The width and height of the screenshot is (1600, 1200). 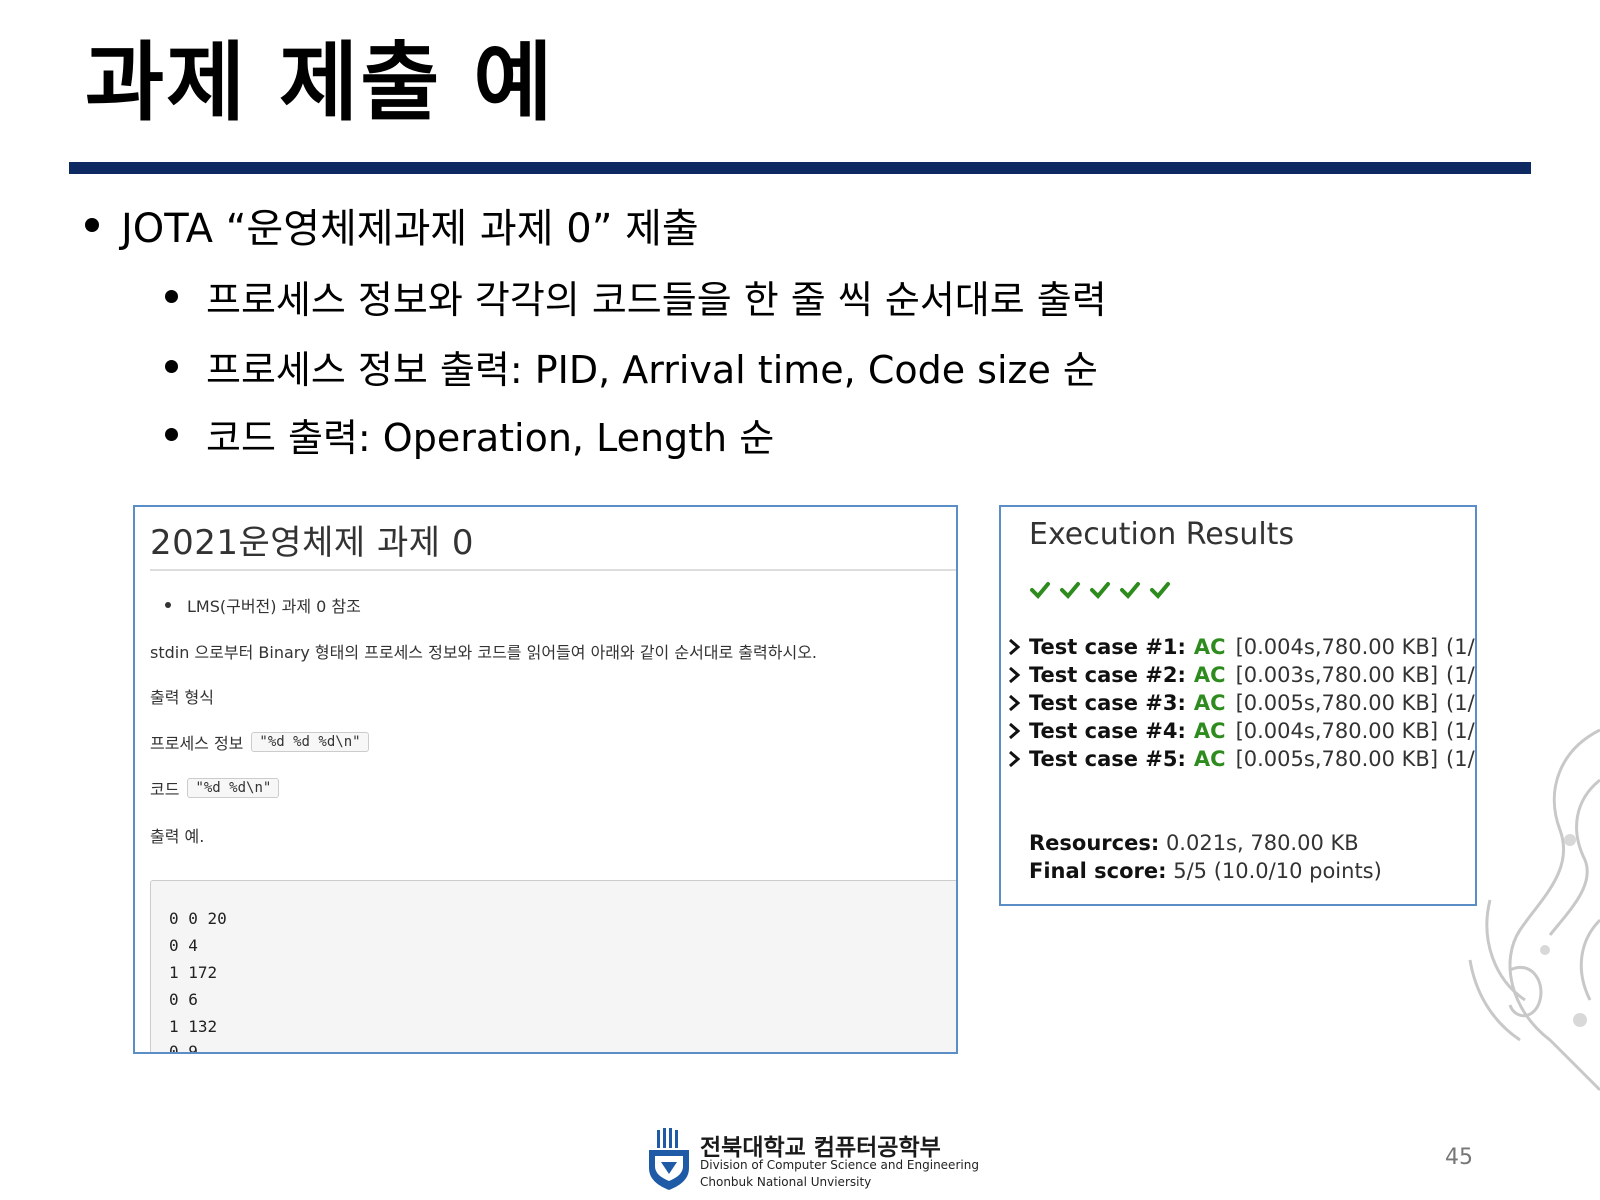 What do you see at coordinates (553, 967) in the screenshot?
I see `example-output-block: 0 0 20 0 4 1 172 0 6 1 132 0 9` at bounding box center [553, 967].